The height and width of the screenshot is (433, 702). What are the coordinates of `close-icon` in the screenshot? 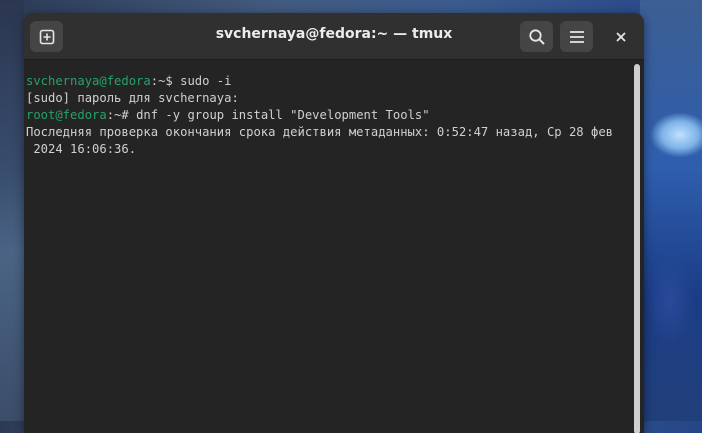 It's located at (620, 36).